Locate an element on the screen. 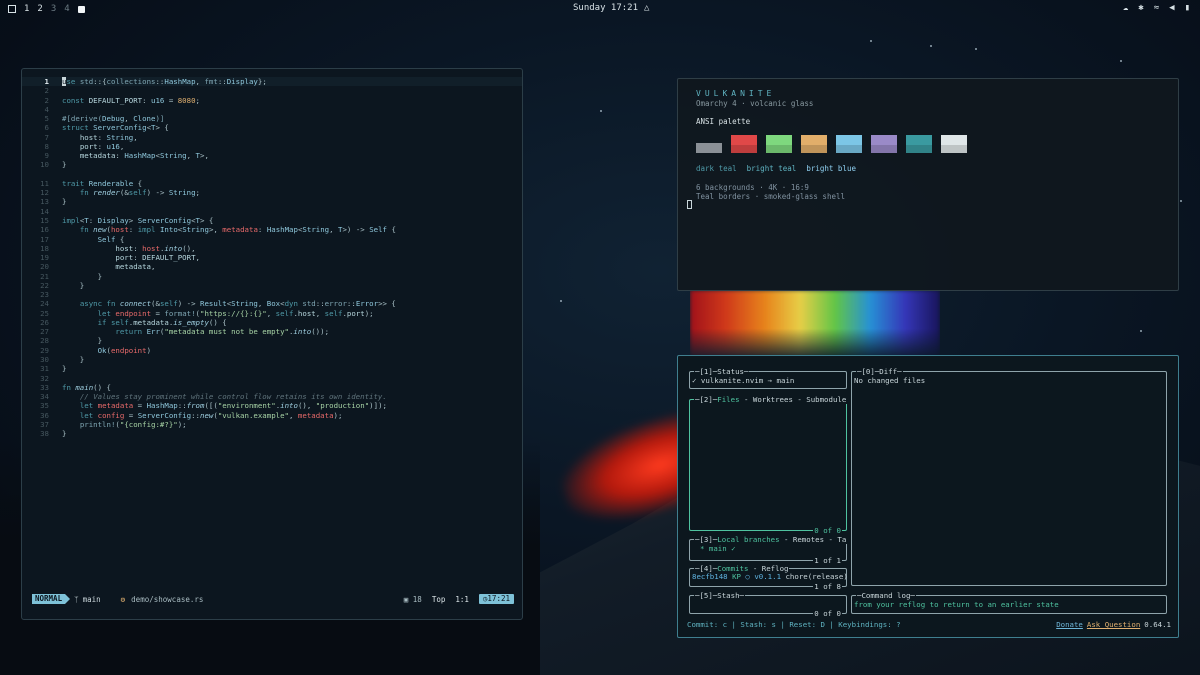 Image resolution: width=1200 pixels, height=675 pixels. code-line: 7 host: String, is located at coordinates (272, 137).